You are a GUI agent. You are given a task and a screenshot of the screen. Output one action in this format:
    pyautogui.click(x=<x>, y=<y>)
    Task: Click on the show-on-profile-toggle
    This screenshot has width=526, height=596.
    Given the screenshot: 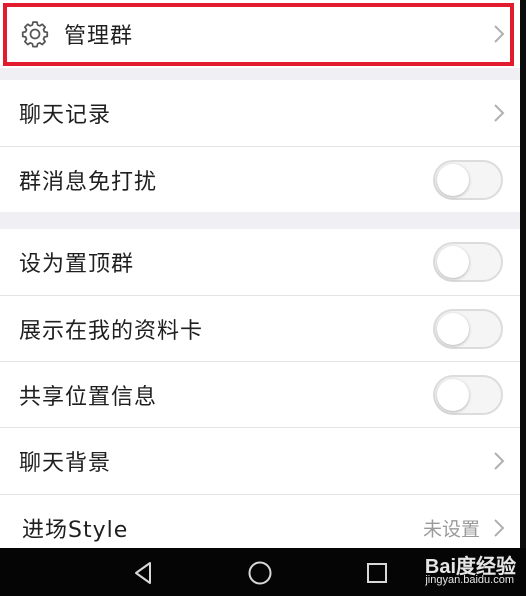 What is the action you would take?
    pyautogui.click(x=468, y=328)
    